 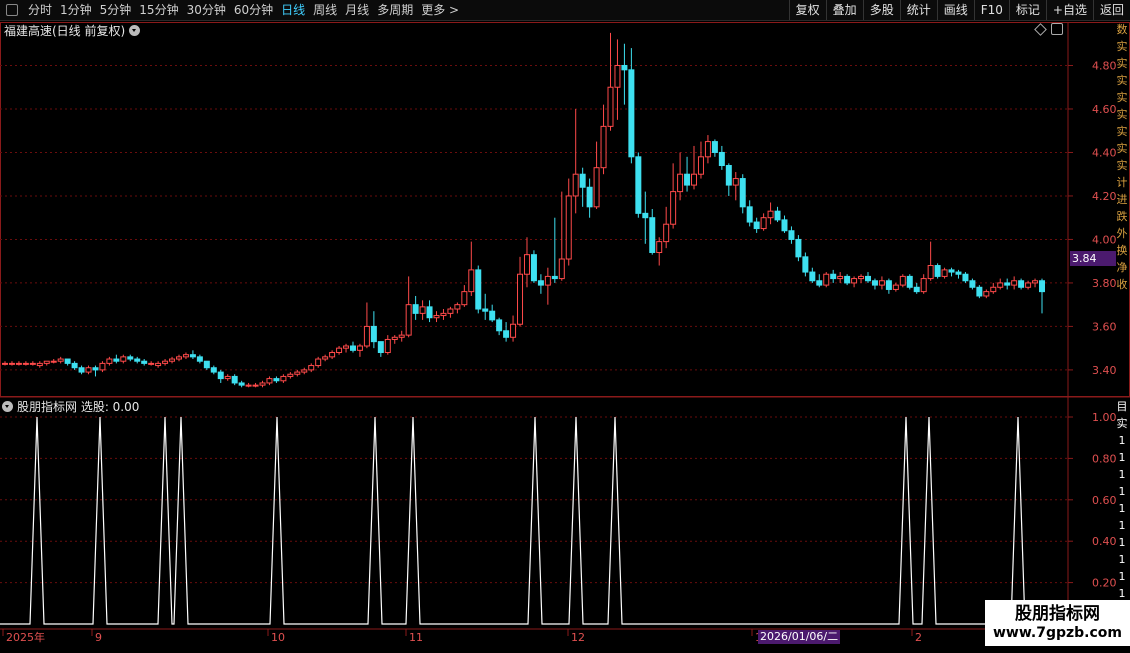 I want to click on right-info-strip: 数实实实实实实实实计进跌外换净收, so click(x=1122, y=211).